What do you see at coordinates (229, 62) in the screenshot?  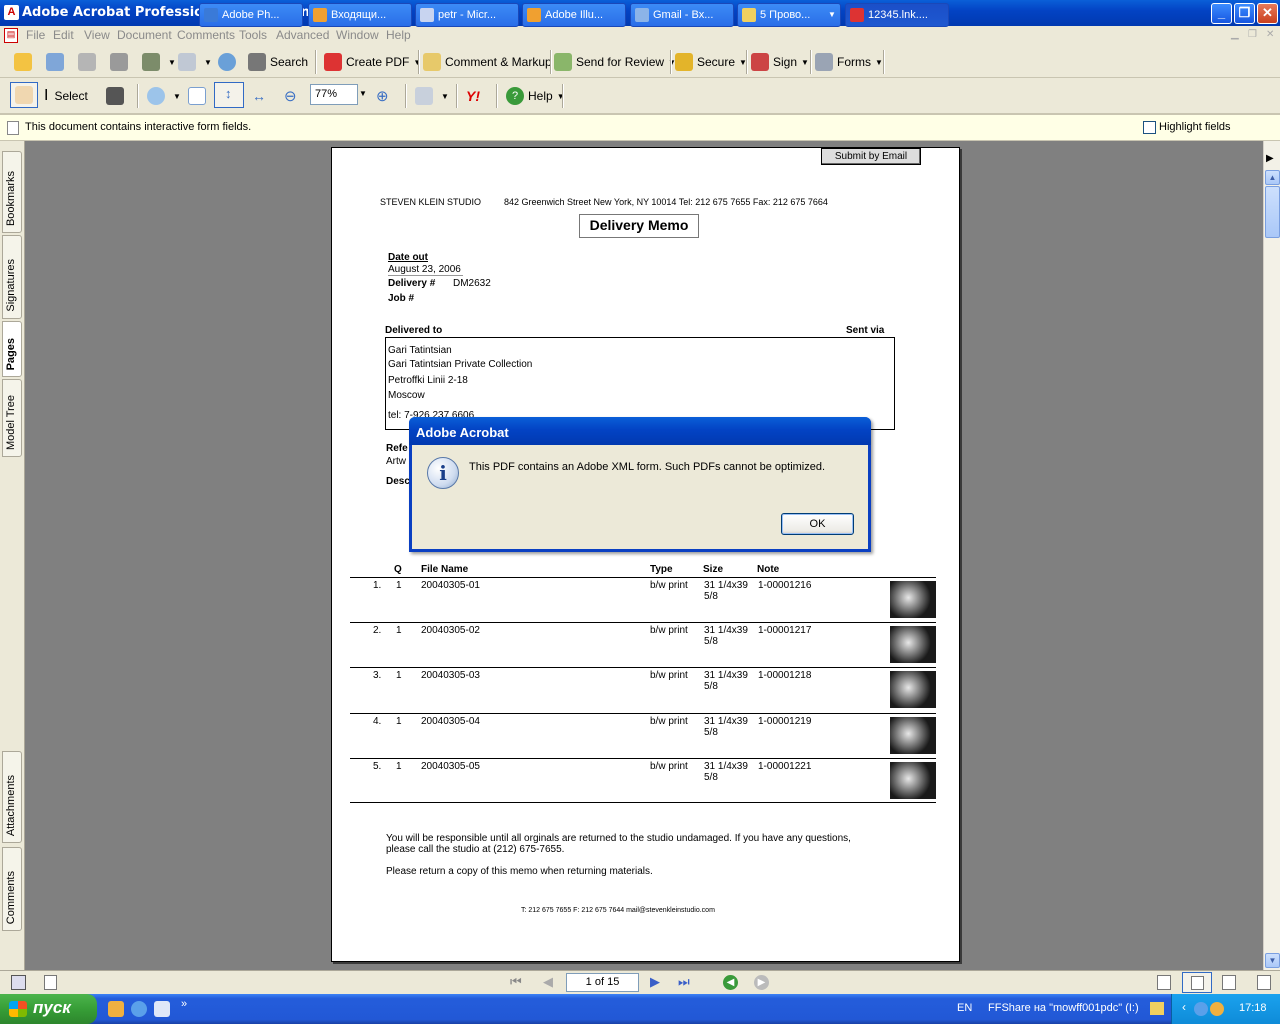 I see `email-button` at bounding box center [229, 62].